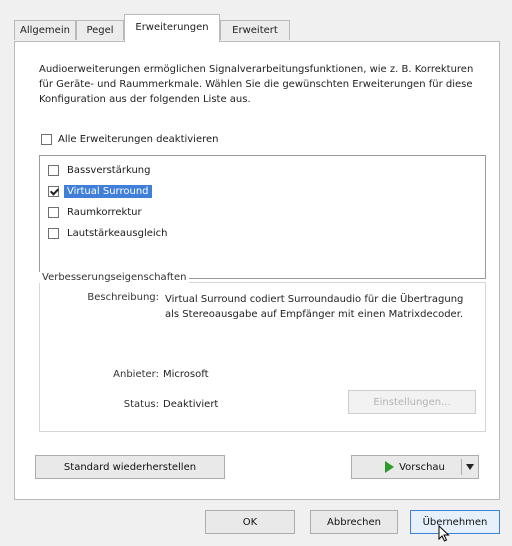 The image size is (512, 546). I want to click on list-item-label: Raumkorrektur, so click(104, 212).